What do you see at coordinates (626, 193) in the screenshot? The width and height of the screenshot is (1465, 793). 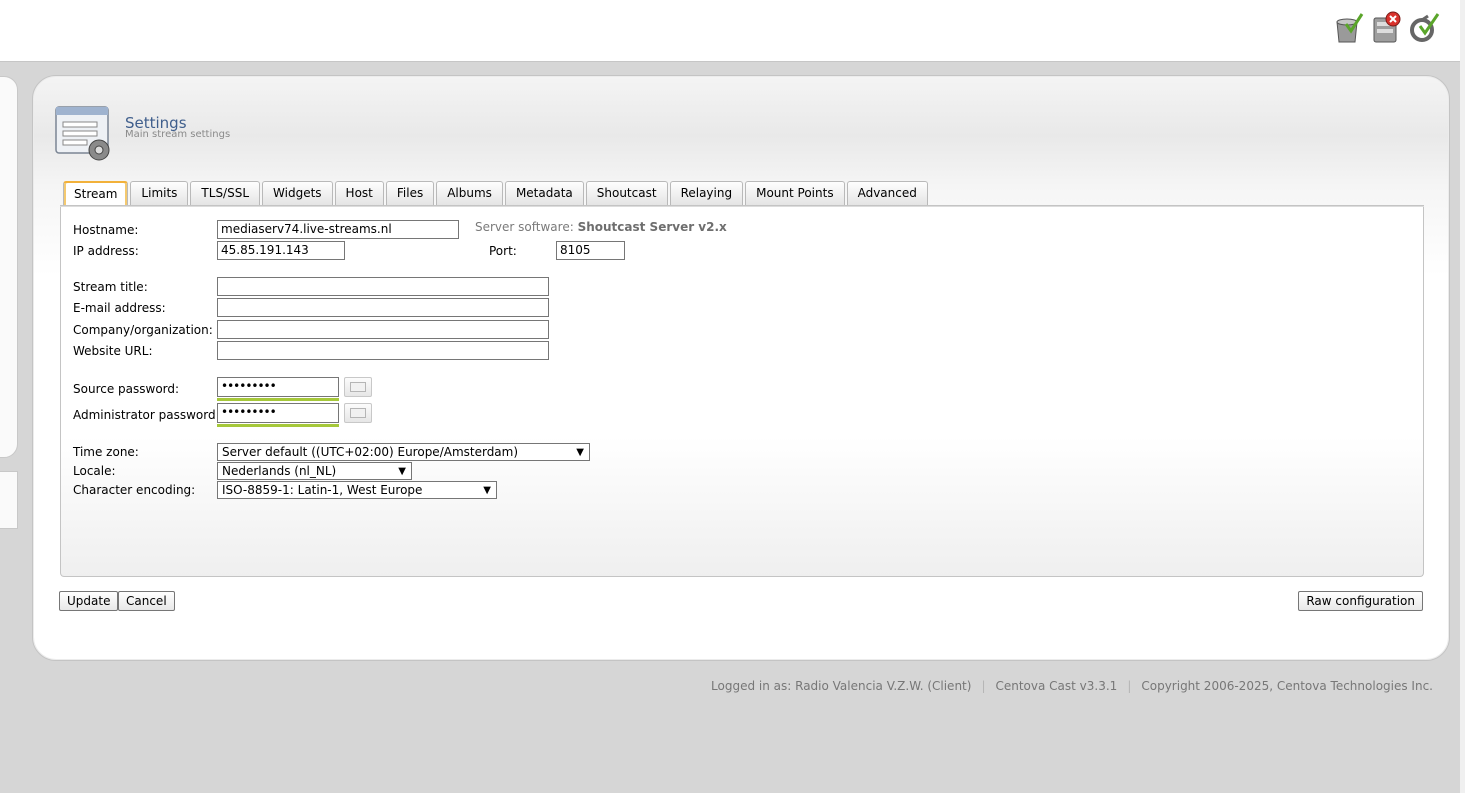 I see `tab-shoutcast: Shoutcast` at bounding box center [626, 193].